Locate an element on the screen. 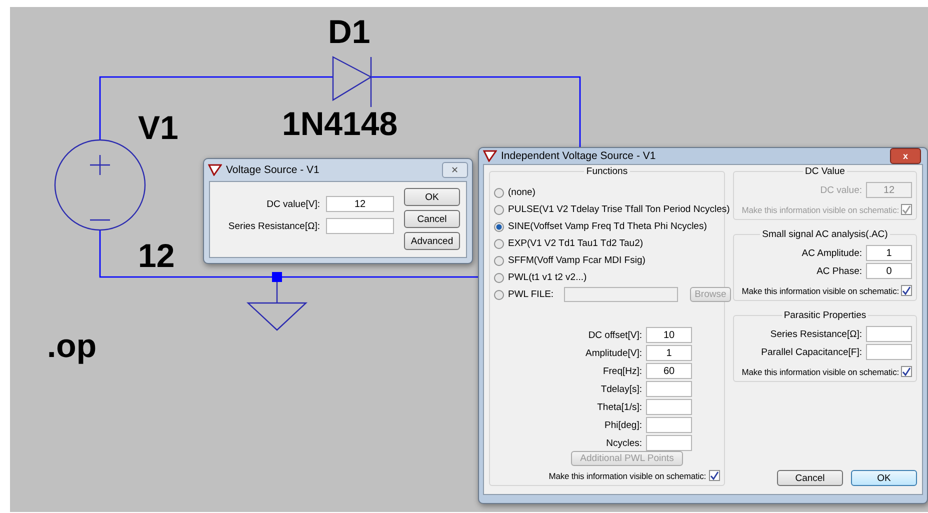 The height and width of the screenshot is (513, 928). parameter-label: Ncycles: is located at coordinates (623, 443).